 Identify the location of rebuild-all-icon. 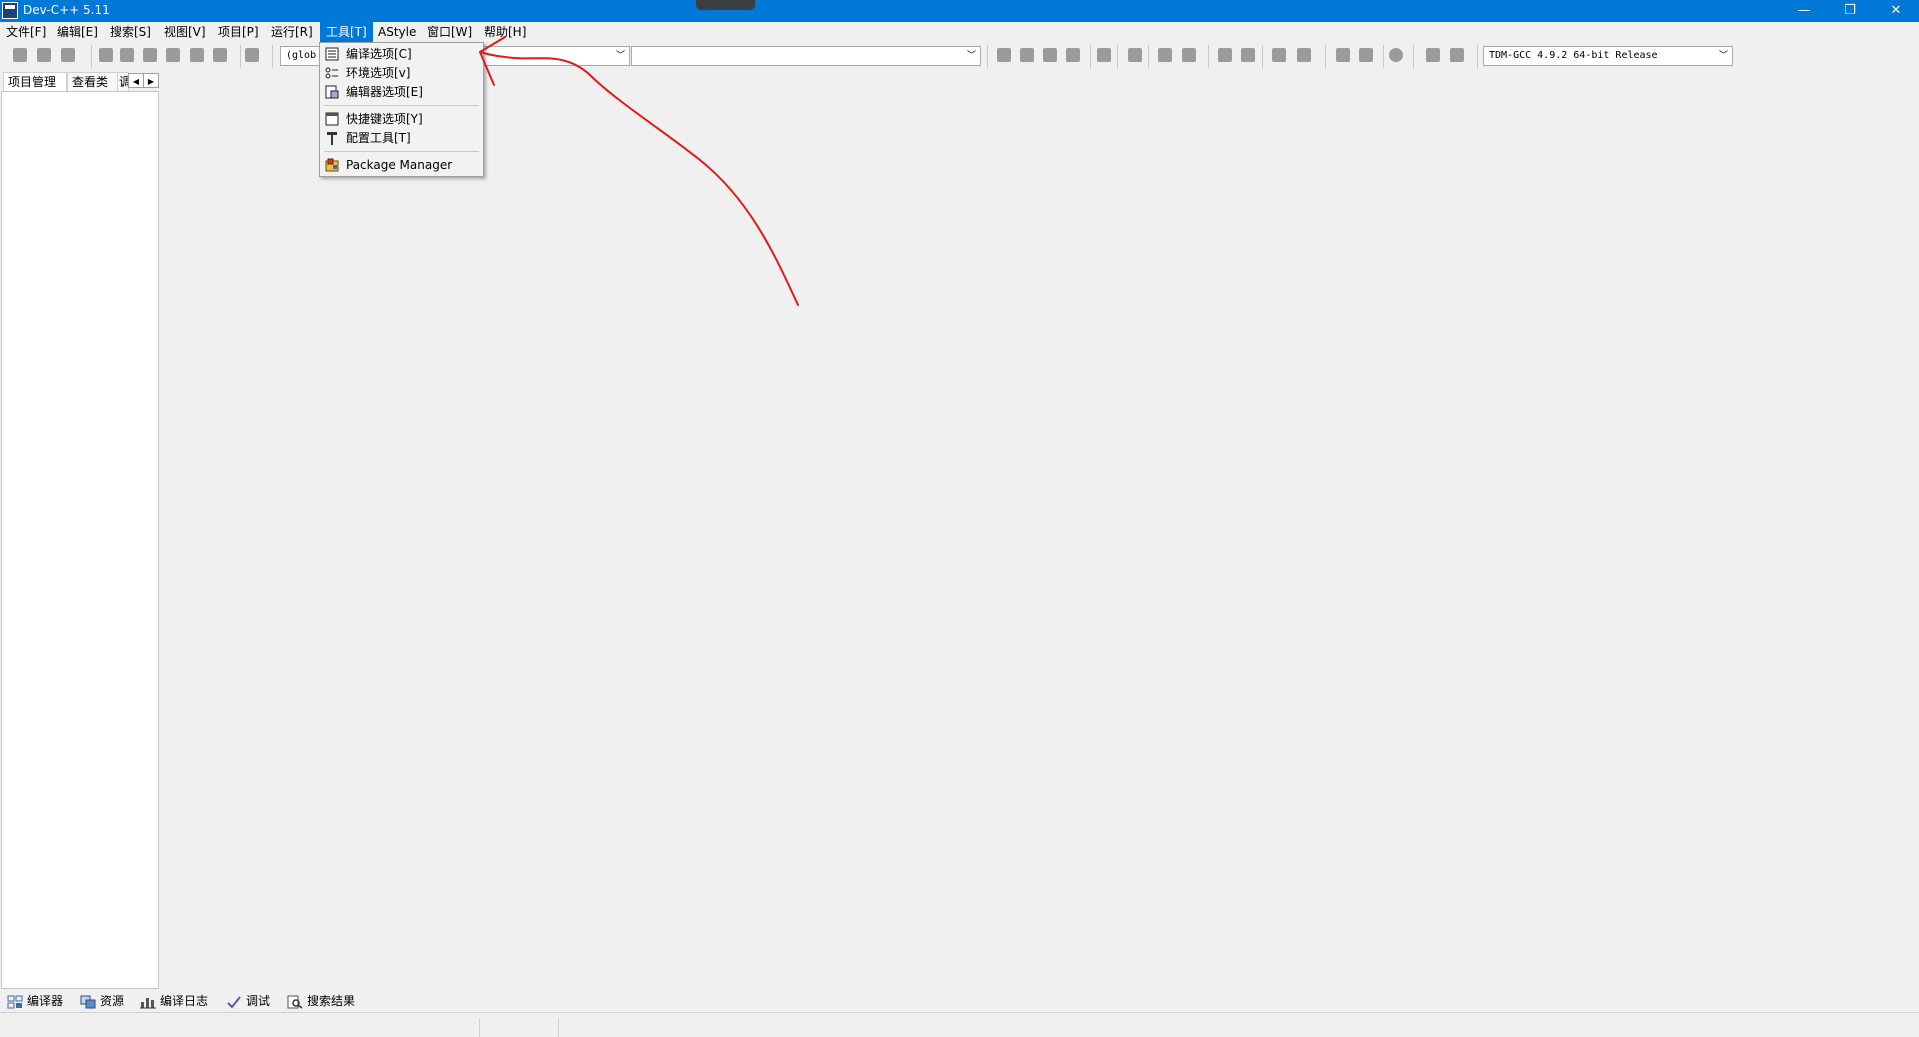
(1073, 55).